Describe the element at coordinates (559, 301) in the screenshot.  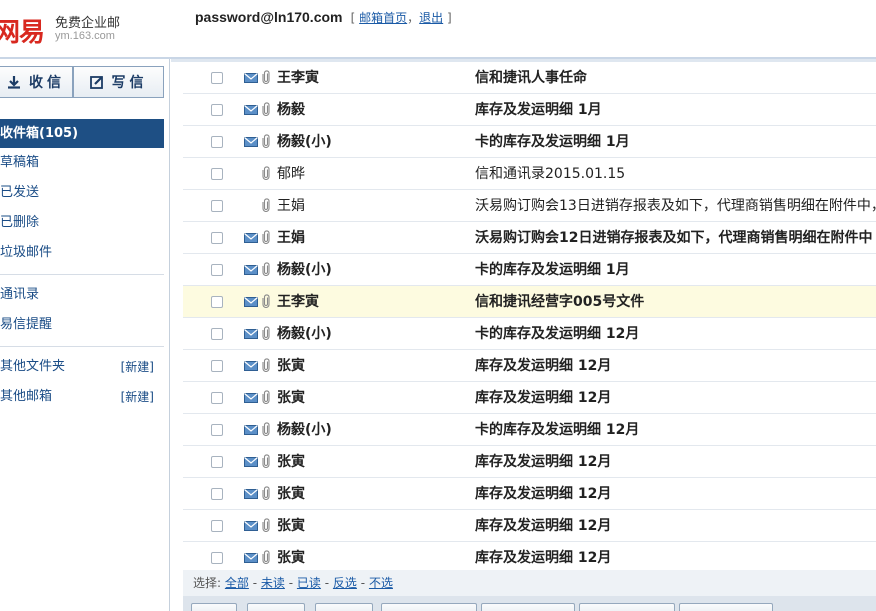
I see `mail-subject: 信和捷讯经营字005号文件` at that location.